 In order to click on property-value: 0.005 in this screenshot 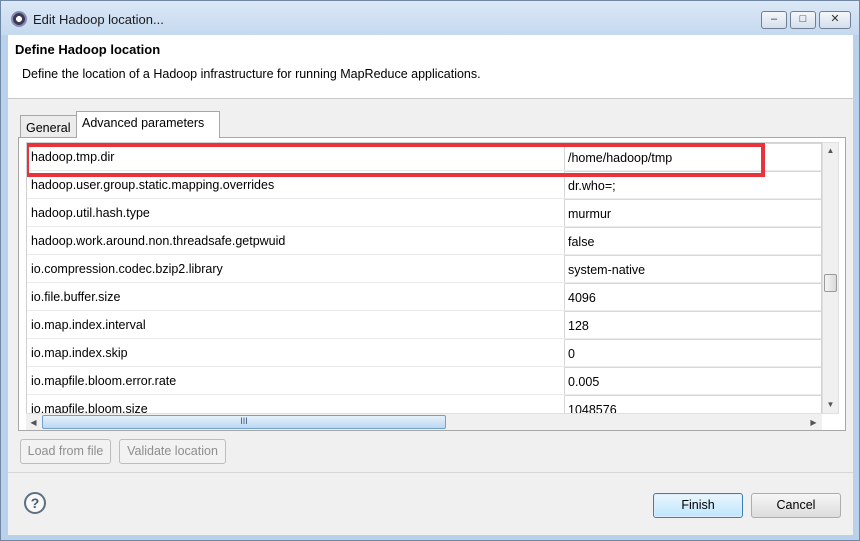, I will do `click(692, 380)`.